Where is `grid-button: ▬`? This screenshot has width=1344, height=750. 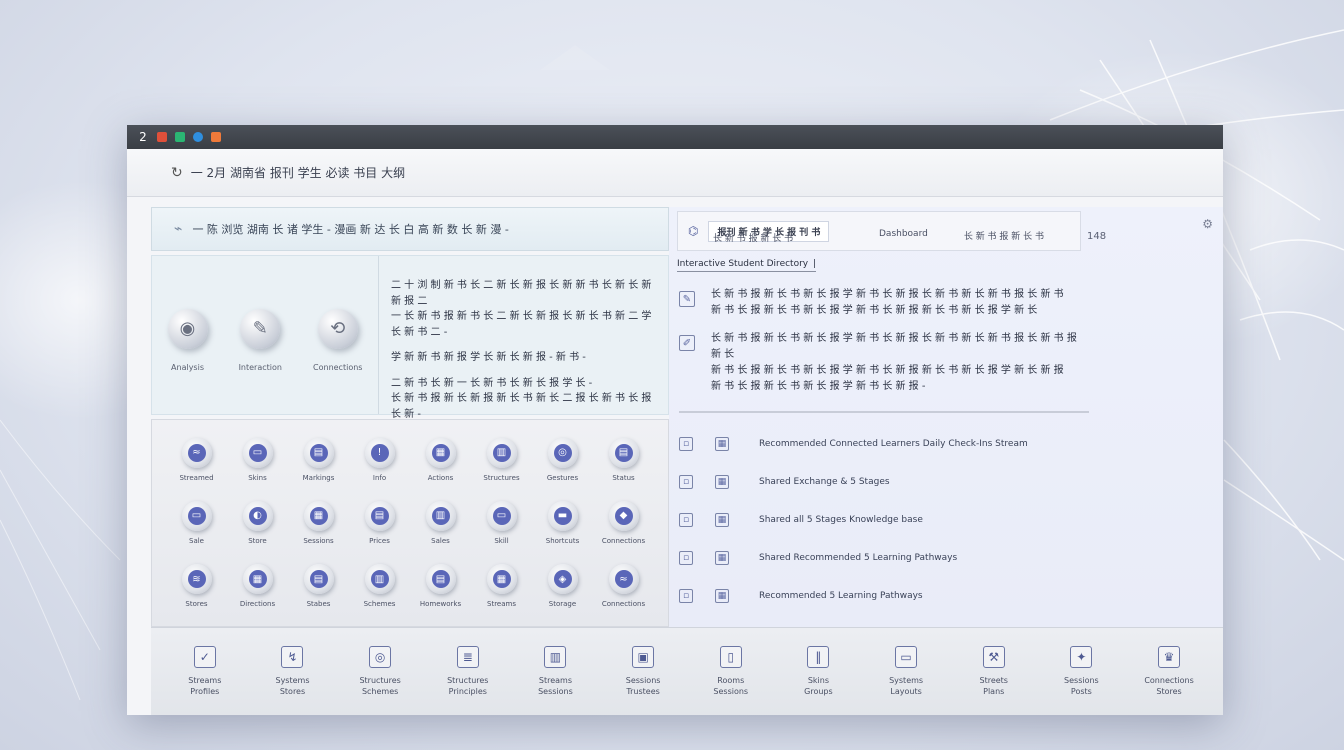 grid-button: ▬ is located at coordinates (562, 515).